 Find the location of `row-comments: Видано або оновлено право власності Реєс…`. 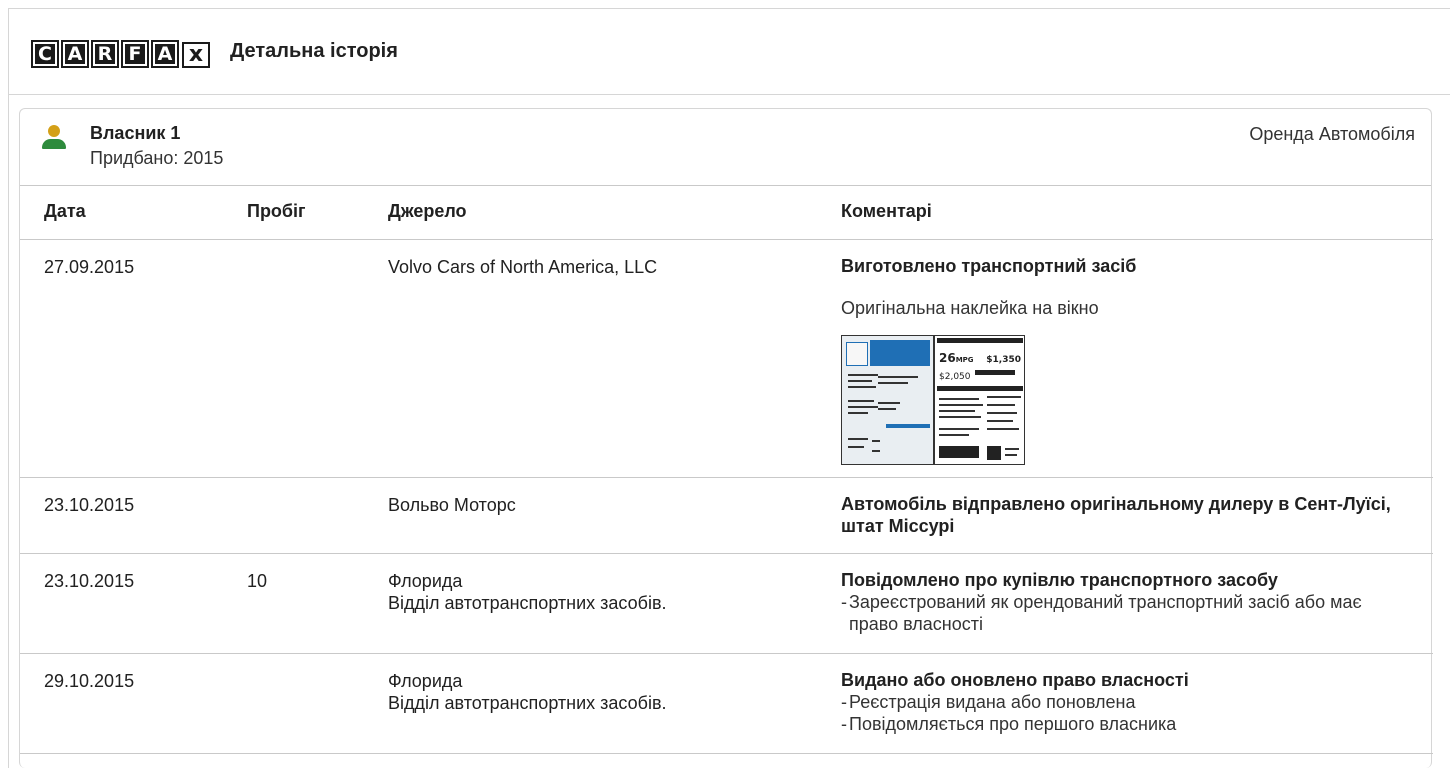

row-comments: Видано або оновлено право власності Реєс… is located at coordinates (1137, 703).